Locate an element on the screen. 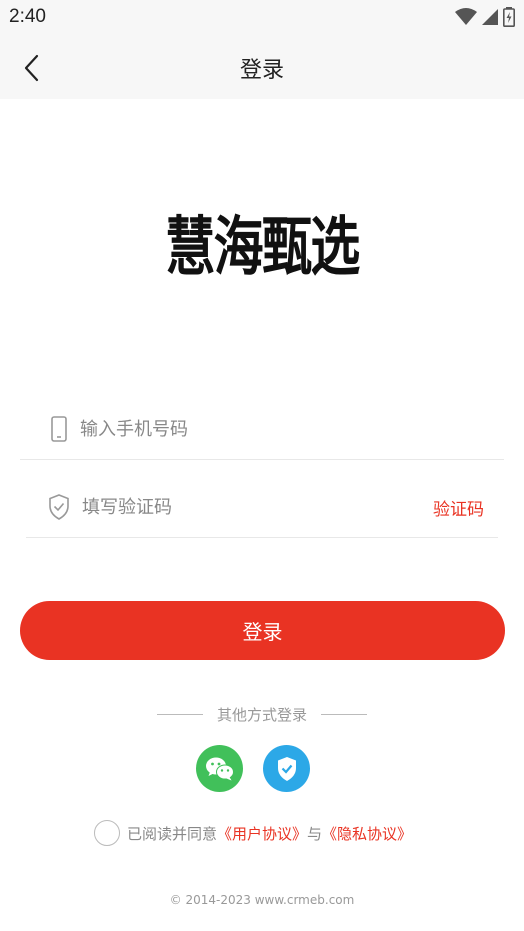  code-input is located at coordinates (242, 507).